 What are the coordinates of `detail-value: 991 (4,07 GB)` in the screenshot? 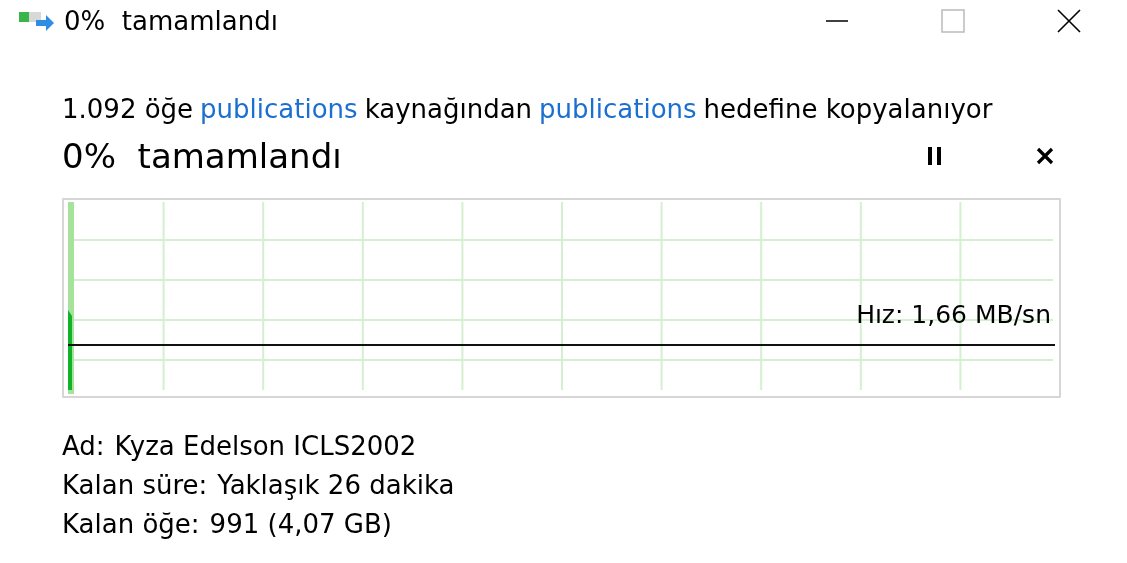 It's located at (300, 524).